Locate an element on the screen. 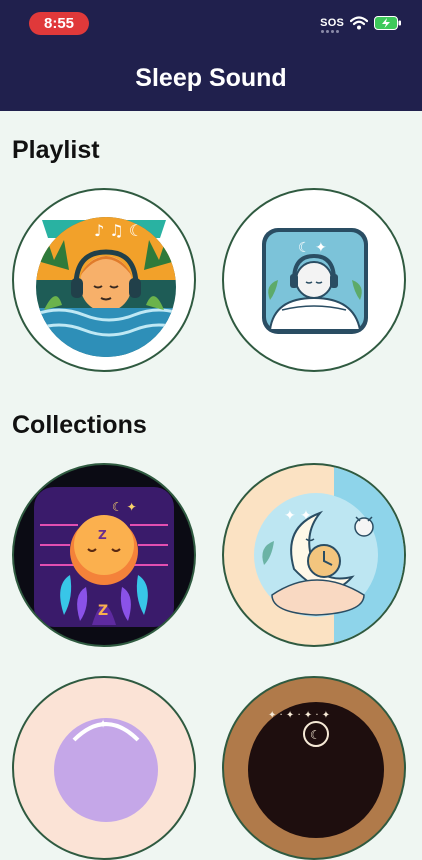 The image size is (422, 860). playlist-card-headphones-bed: ☾ ✦ is located at coordinates (314, 280).